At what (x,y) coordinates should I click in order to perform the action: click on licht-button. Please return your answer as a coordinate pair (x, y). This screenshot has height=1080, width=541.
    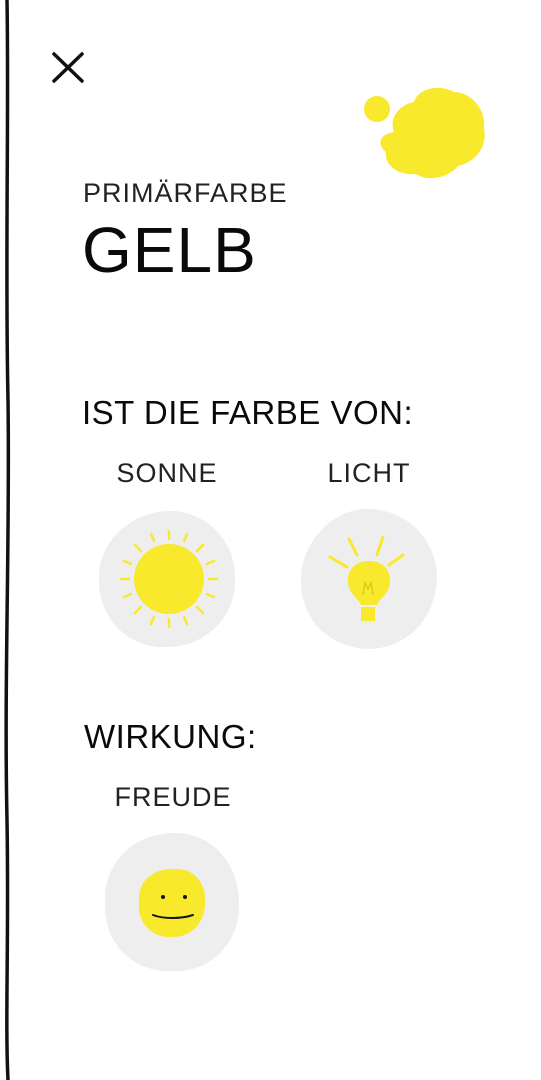
    Looking at the image, I should click on (369, 579).